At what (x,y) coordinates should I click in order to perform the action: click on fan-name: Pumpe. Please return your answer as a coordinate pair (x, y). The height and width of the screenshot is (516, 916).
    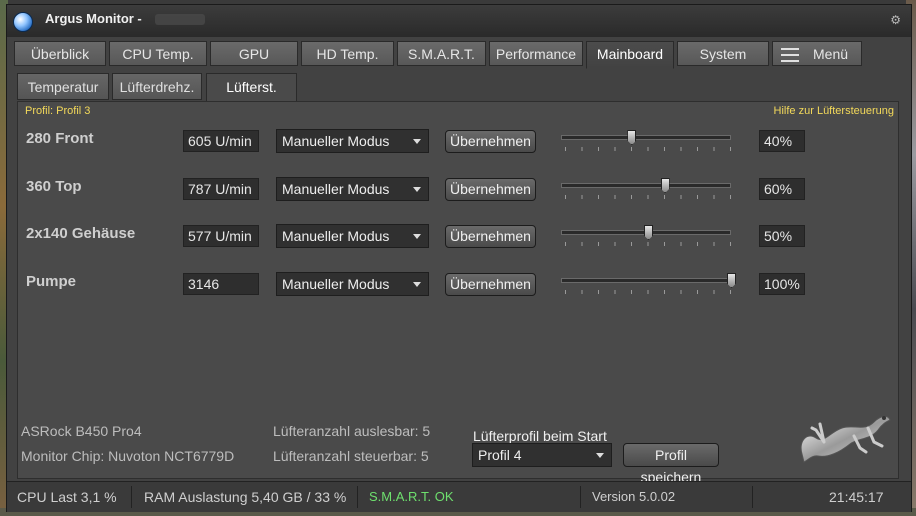
    Looking at the image, I should click on (51, 281).